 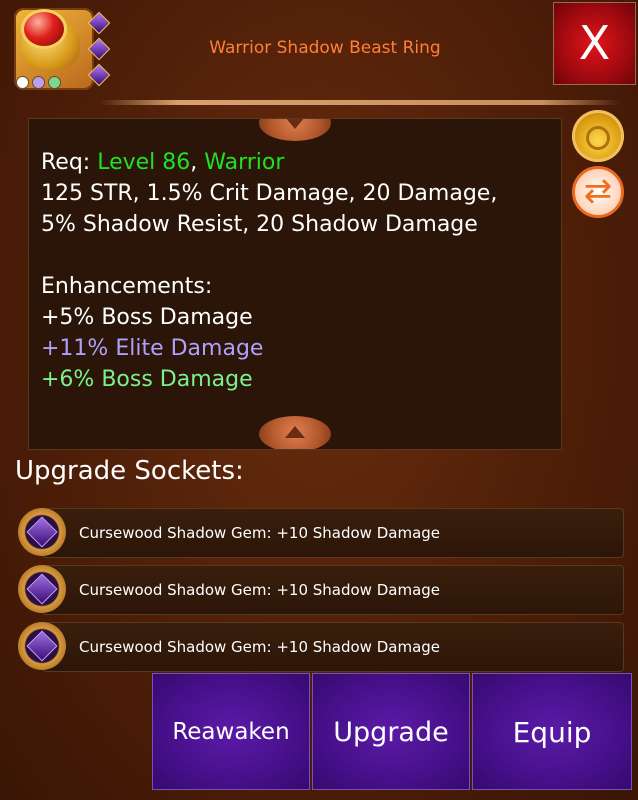 What do you see at coordinates (244, 162) in the screenshot?
I see `req-class: Warrior` at bounding box center [244, 162].